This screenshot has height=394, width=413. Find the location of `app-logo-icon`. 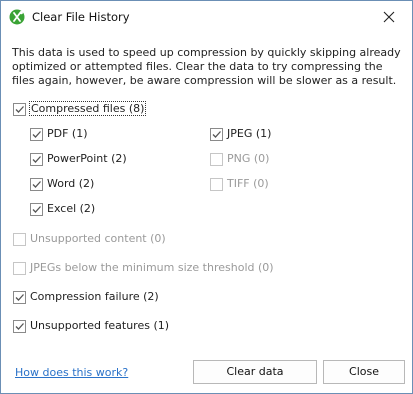

app-logo-icon is located at coordinates (17, 17).